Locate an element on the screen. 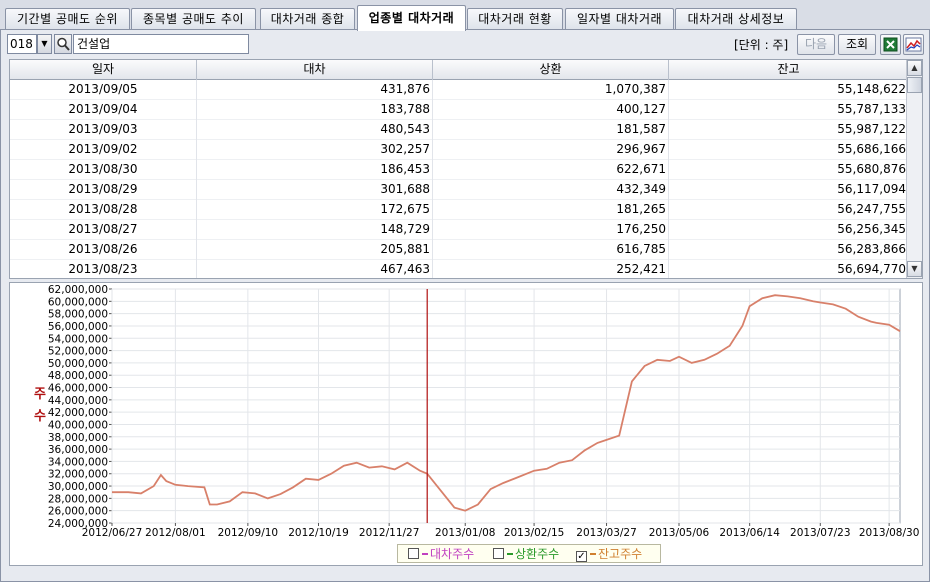 The image size is (930, 582). cell-repay: 1,070,387 is located at coordinates (551, 90).